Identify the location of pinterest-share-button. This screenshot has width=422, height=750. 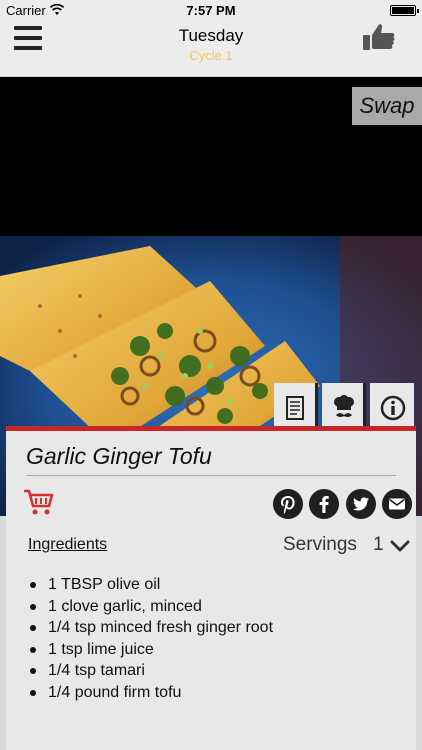
(288, 504).